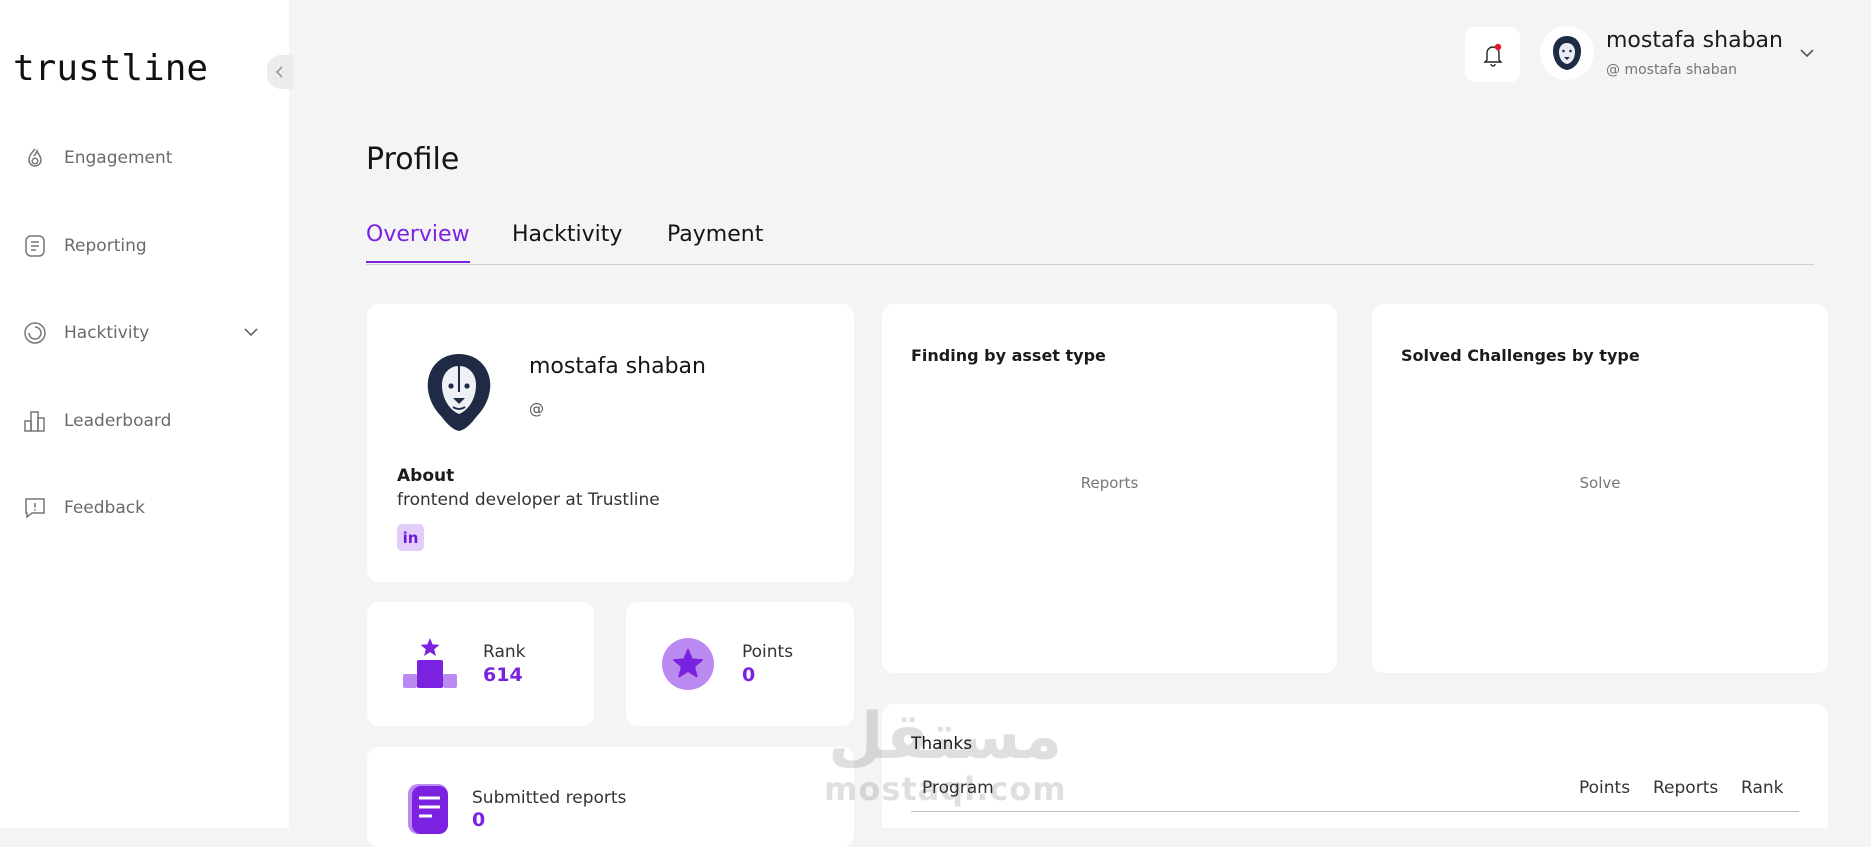  I want to click on user-menu: mostafa shaban @ mostafa shaban, so click(1680, 55).